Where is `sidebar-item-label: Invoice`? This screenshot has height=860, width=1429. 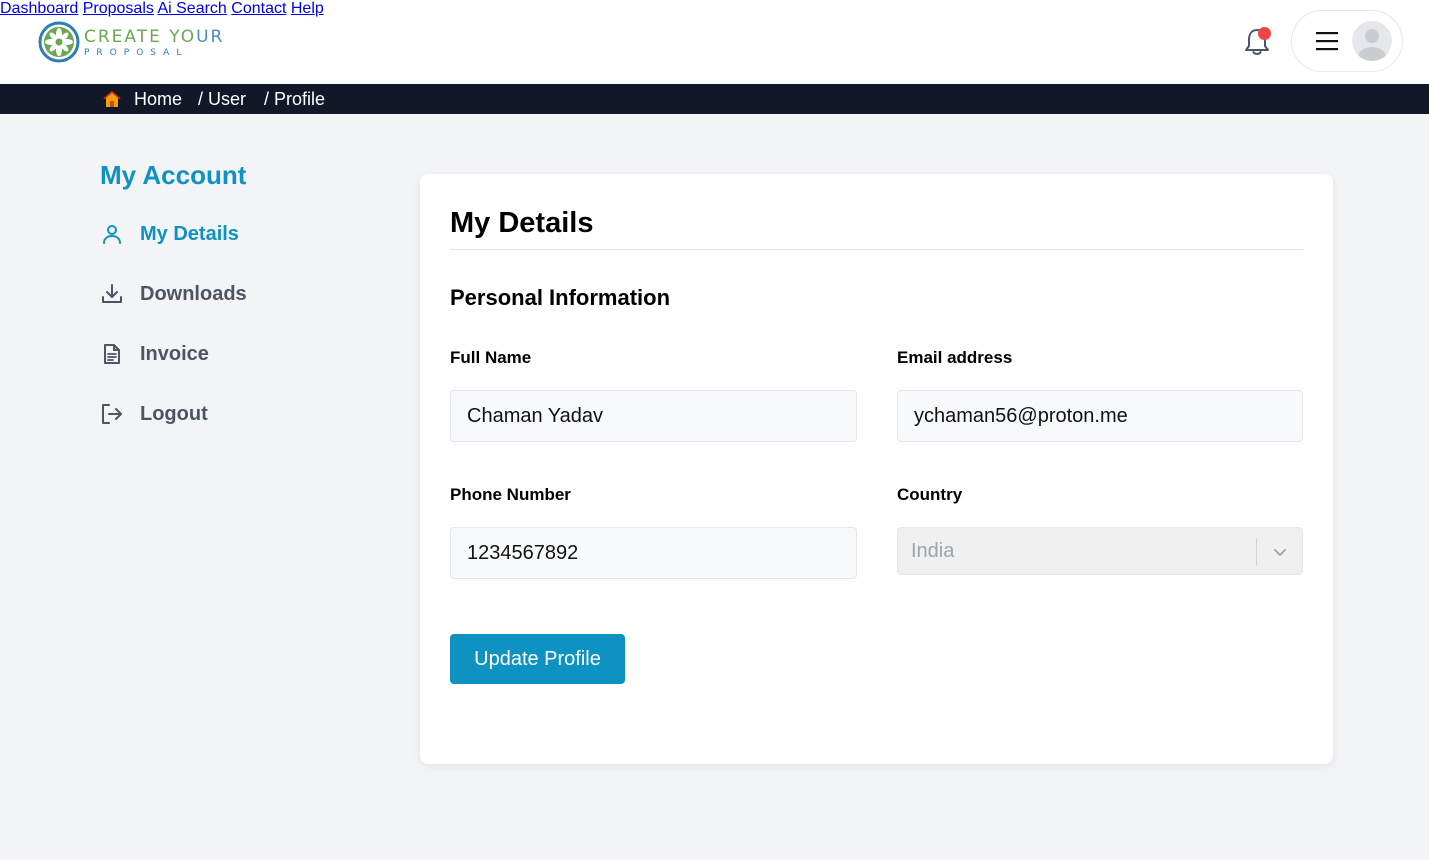 sidebar-item-label: Invoice is located at coordinates (174, 353).